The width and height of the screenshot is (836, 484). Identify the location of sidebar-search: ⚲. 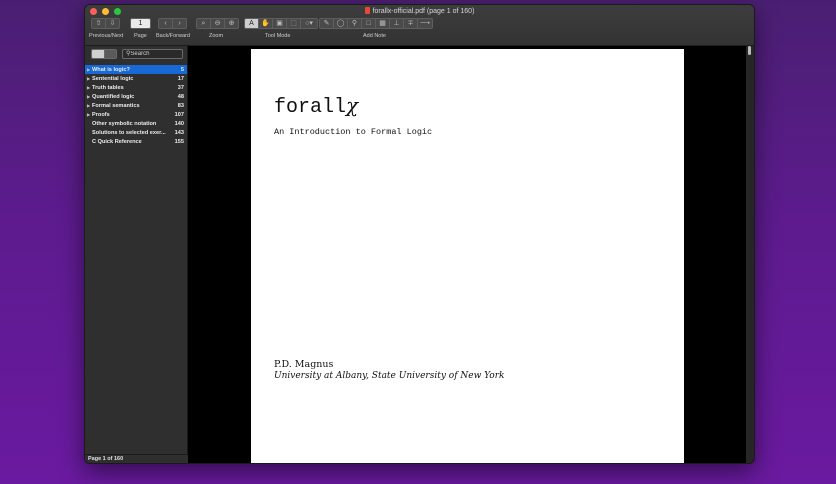
(152, 54).